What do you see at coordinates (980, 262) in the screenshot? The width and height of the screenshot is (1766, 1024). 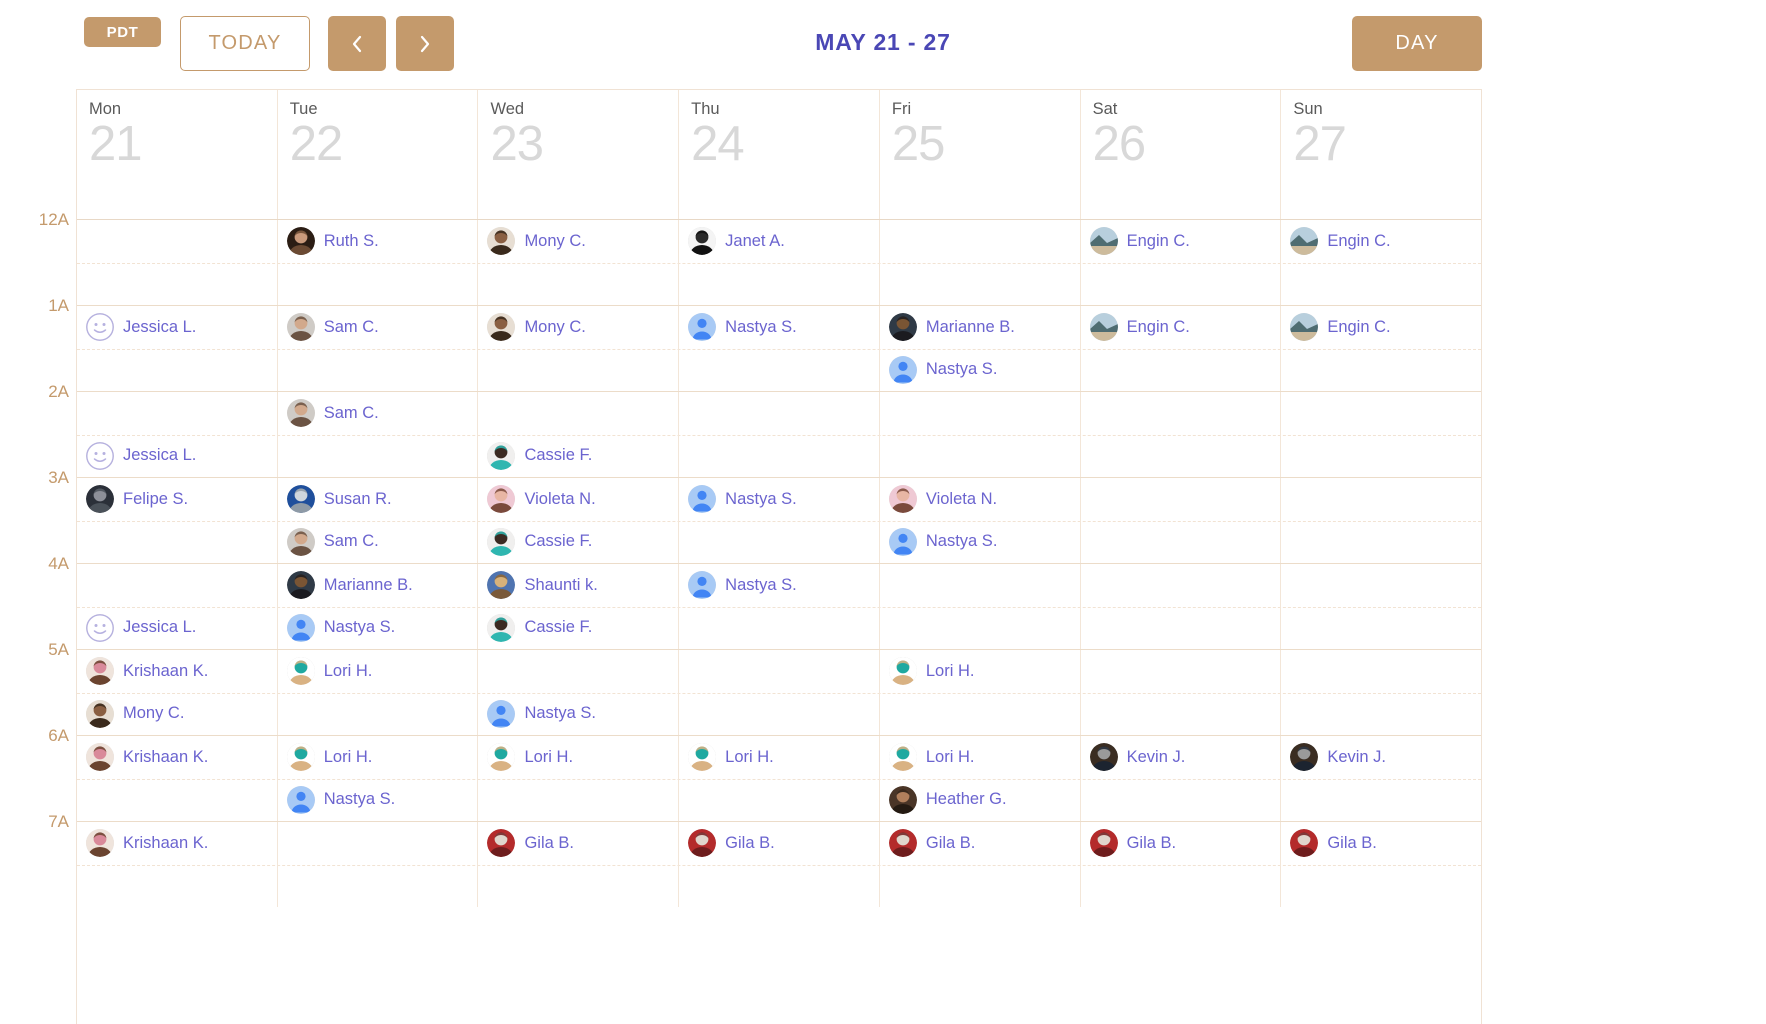 I see `time-cell-fri-12A` at bounding box center [980, 262].